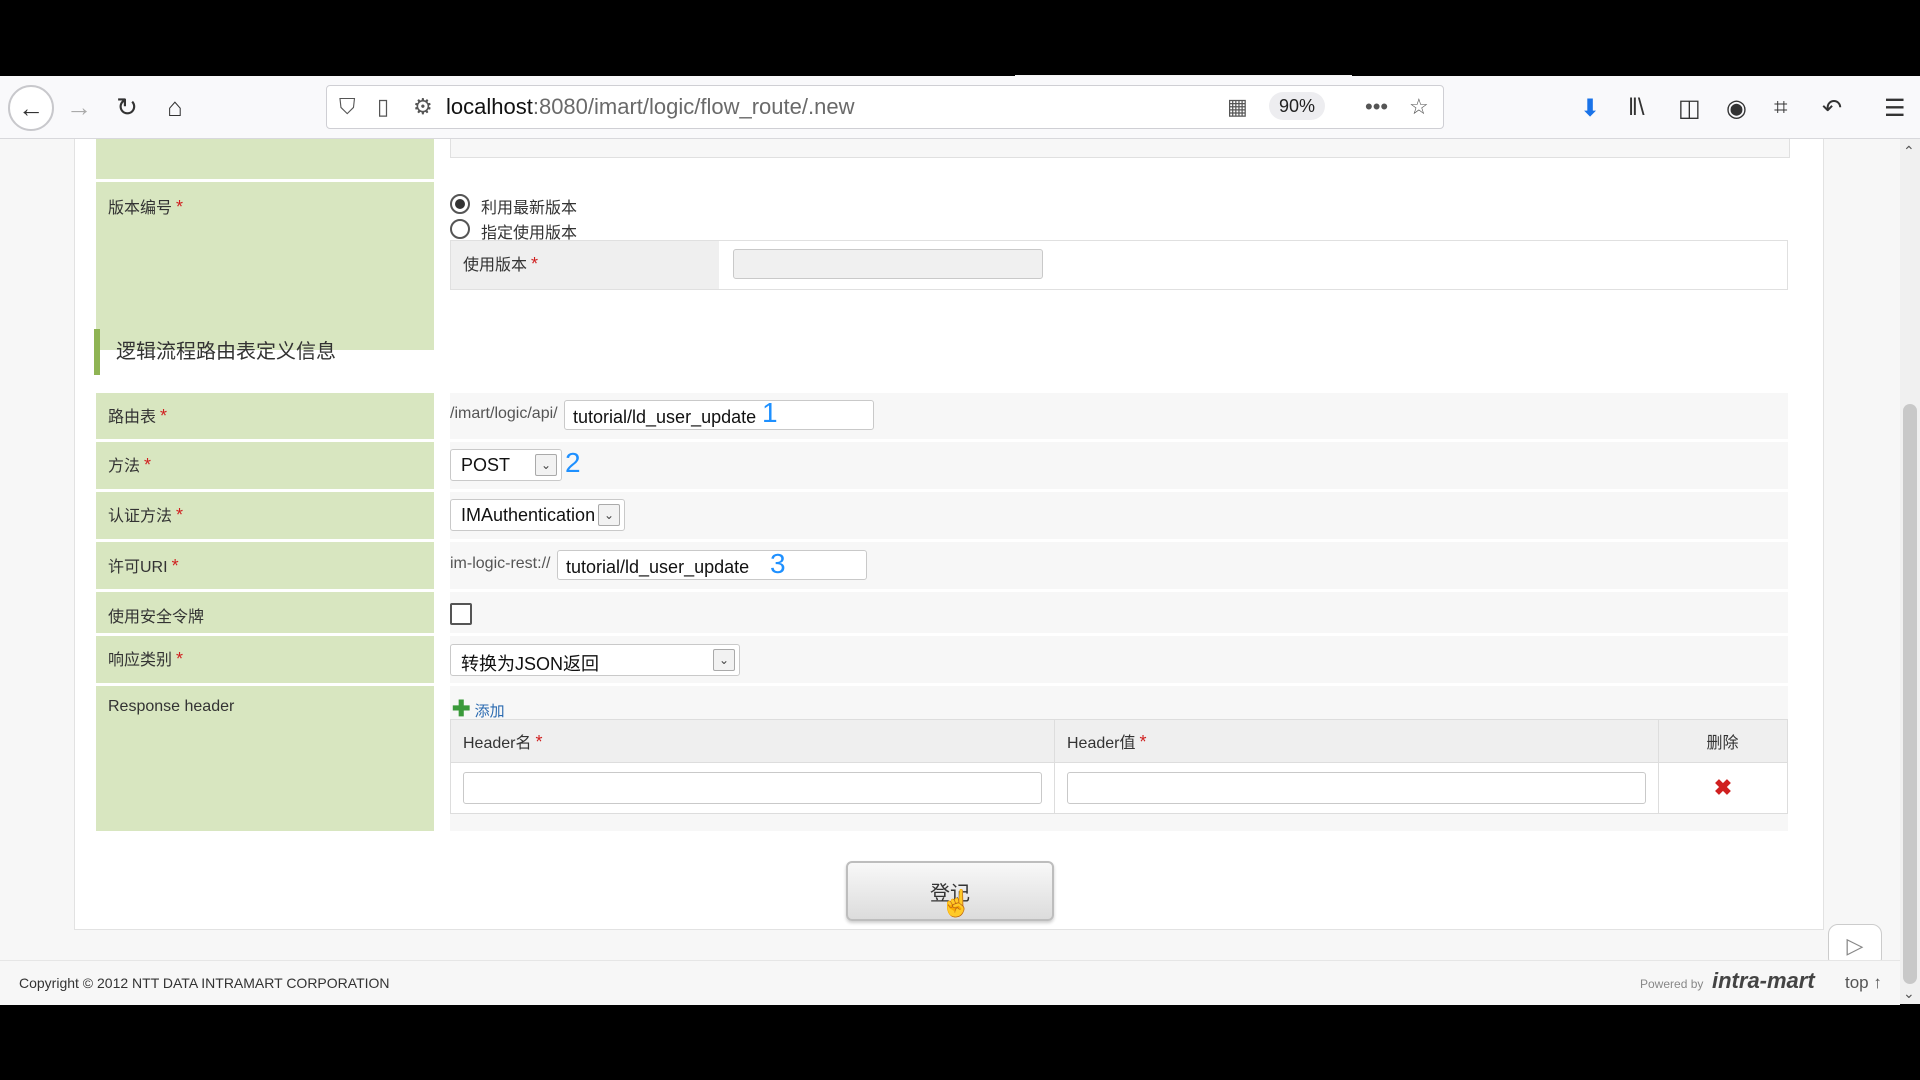  I want to click on column-delete: 删除, so click(1723, 741).